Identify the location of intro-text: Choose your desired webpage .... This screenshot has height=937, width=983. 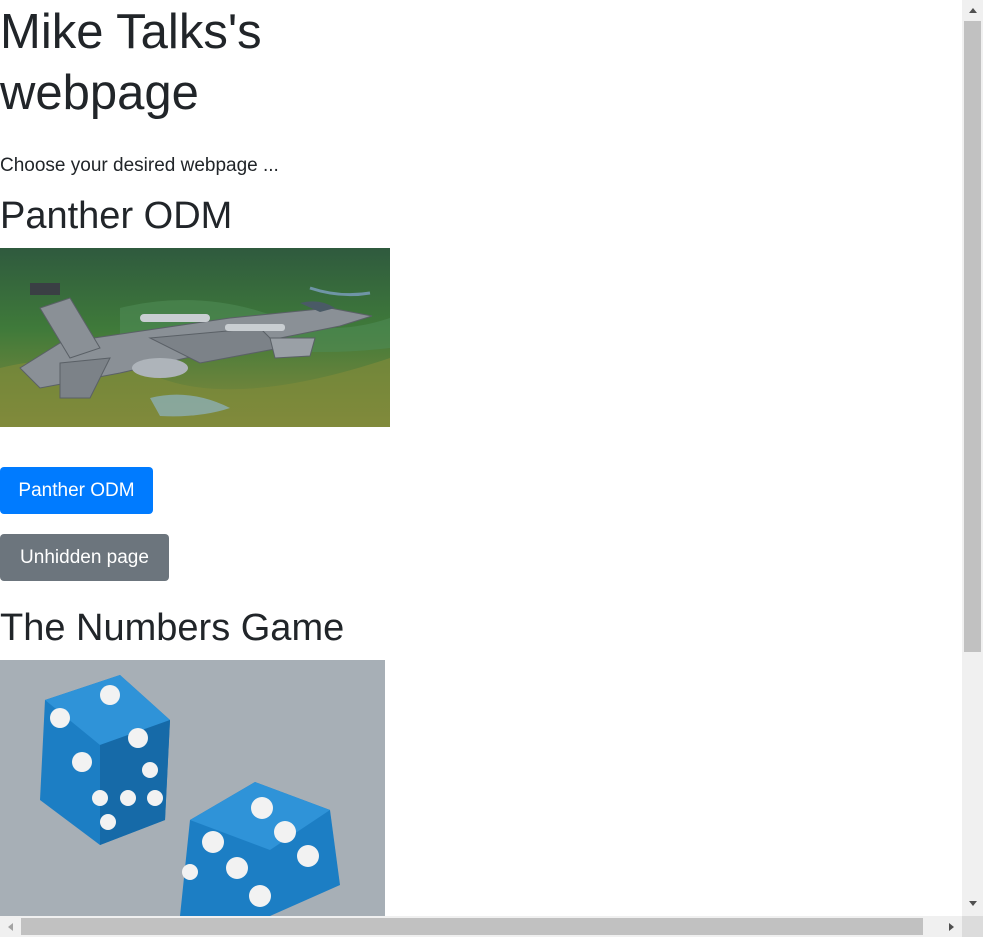
(139, 165).